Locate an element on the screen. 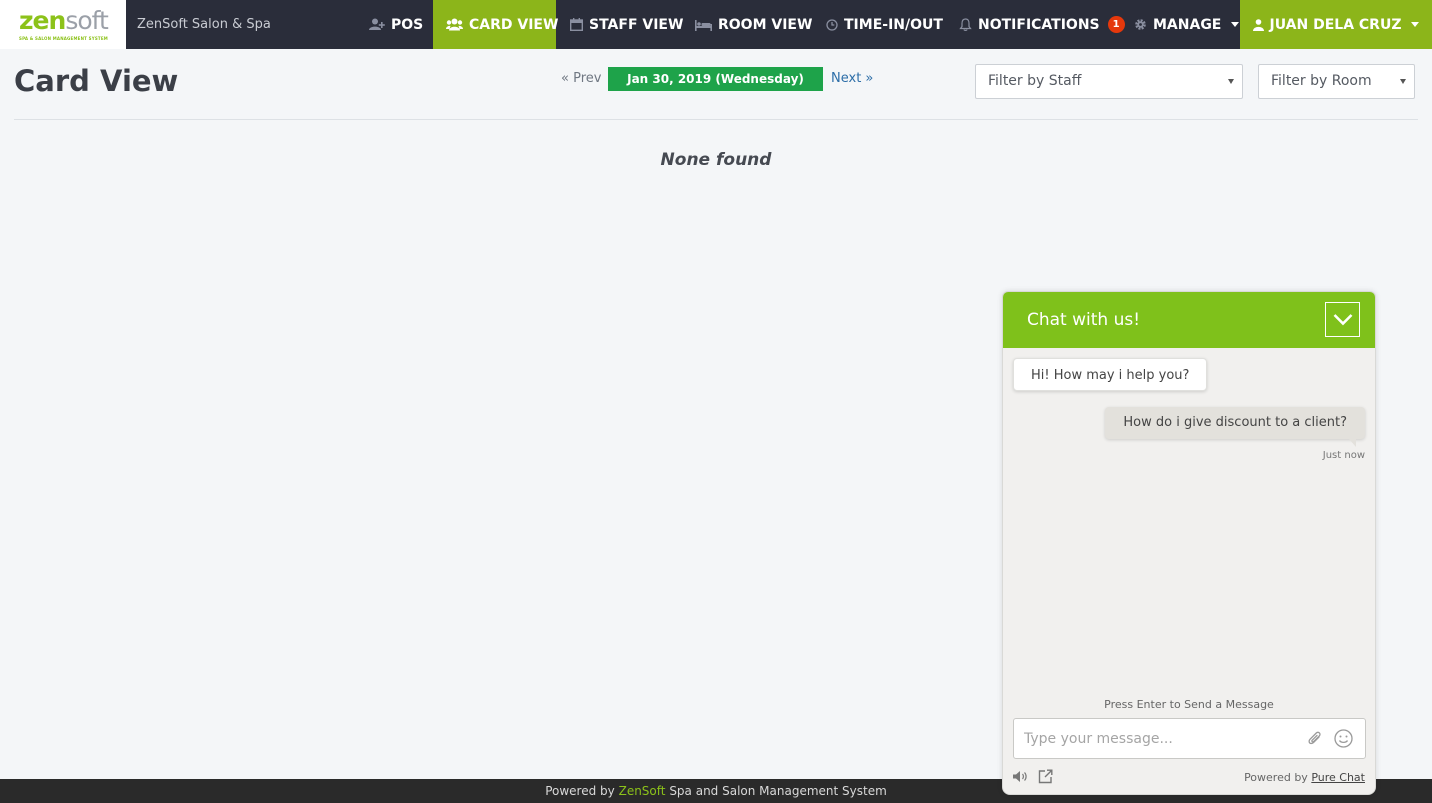 This screenshot has width=1432, height=803. chat-powered-by: Powered by Pure Chat is located at coordinates (1304, 777).